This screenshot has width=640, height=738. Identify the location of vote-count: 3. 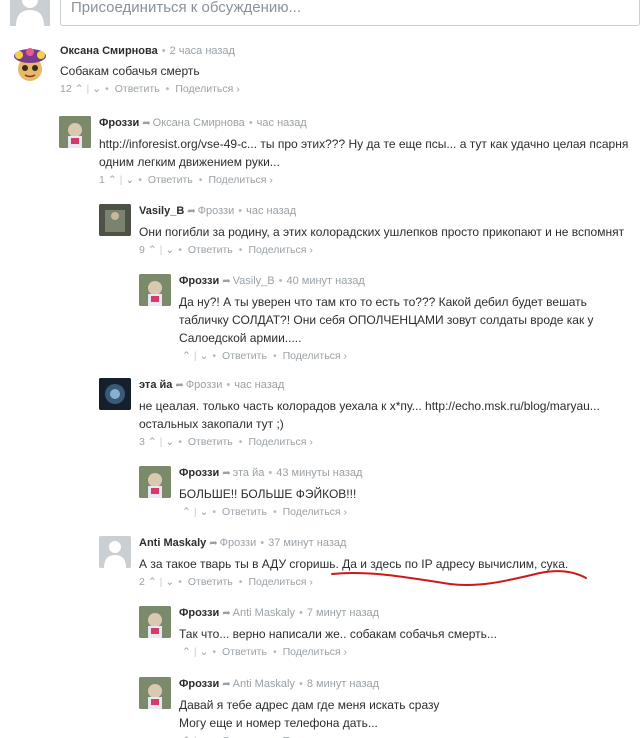
(142, 442).